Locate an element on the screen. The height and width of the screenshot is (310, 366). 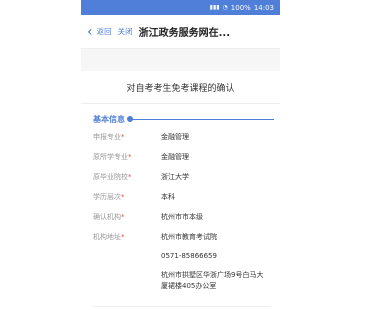
section-header: 基本信息 is located at coordinates (180, 119).